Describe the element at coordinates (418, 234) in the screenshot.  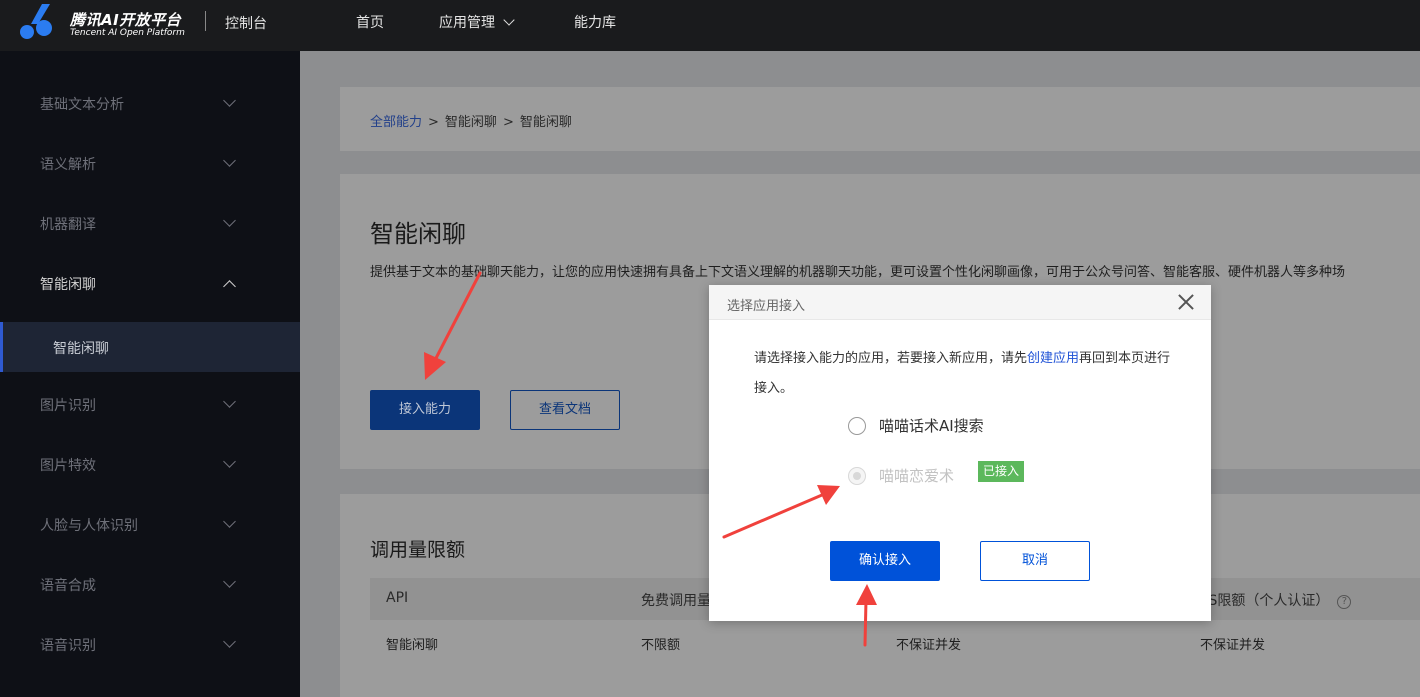
I see `page-title: 智能闲聊` at that location.